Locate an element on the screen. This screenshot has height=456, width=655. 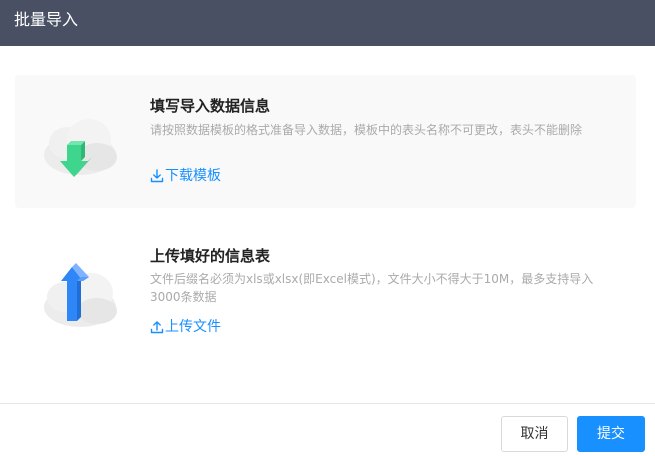
submit-button: 提交 is located at coordinates (611, 434).